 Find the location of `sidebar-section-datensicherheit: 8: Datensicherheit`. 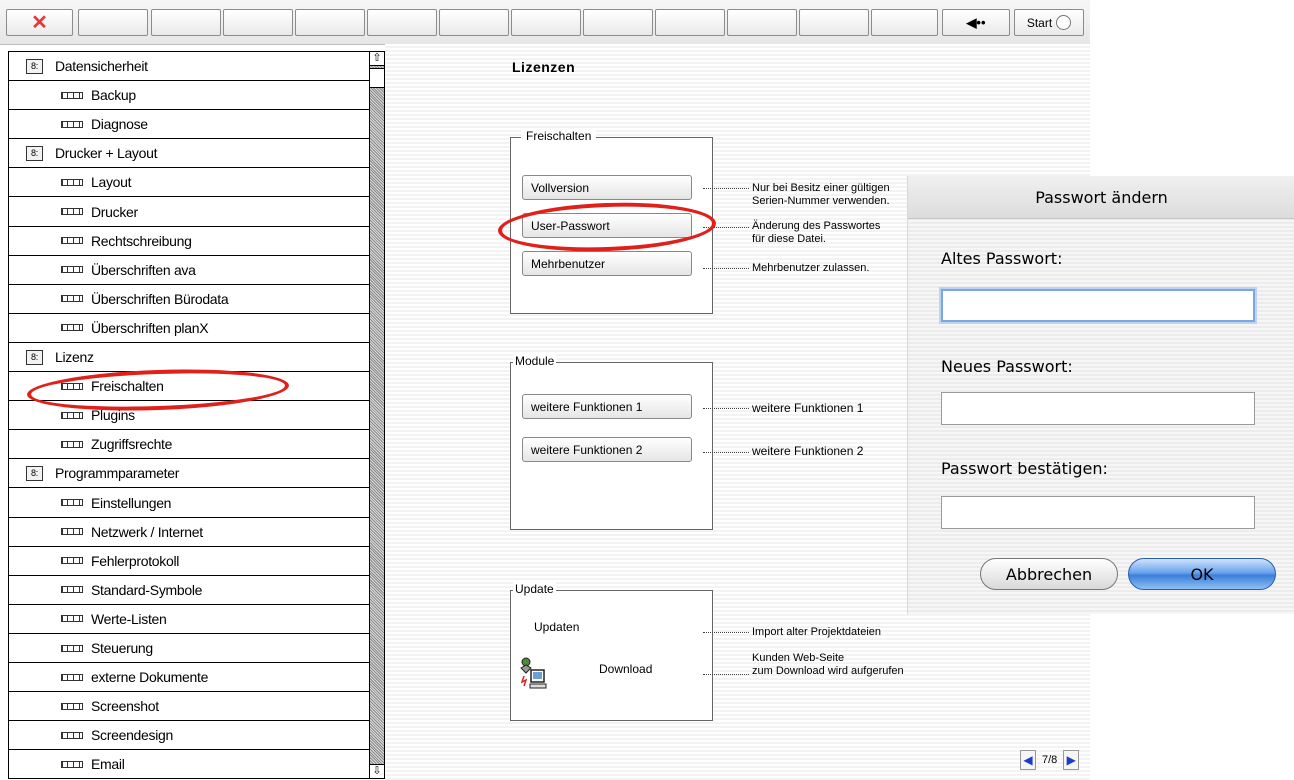

sidebar-section-datensicherheit: 8: Datensicherheit is located at coordinates (189, 66).